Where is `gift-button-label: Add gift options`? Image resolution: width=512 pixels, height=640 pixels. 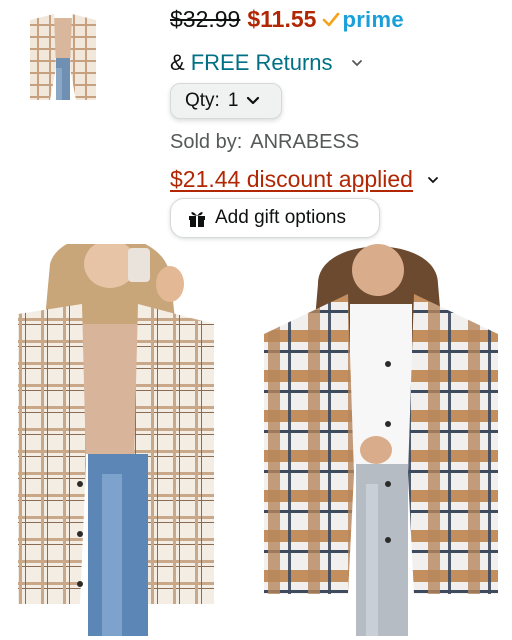 gift-button-label: Add gift options is located at coordinates (280, 217).